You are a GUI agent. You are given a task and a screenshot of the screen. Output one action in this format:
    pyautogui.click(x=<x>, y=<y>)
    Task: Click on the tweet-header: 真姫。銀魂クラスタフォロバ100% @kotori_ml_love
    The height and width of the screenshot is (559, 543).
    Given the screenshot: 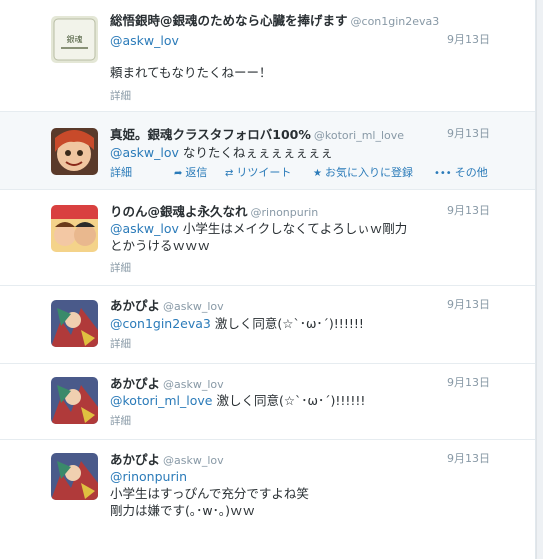 What is the action you would take?
    pyautogui.click(x=300, y=134)
    